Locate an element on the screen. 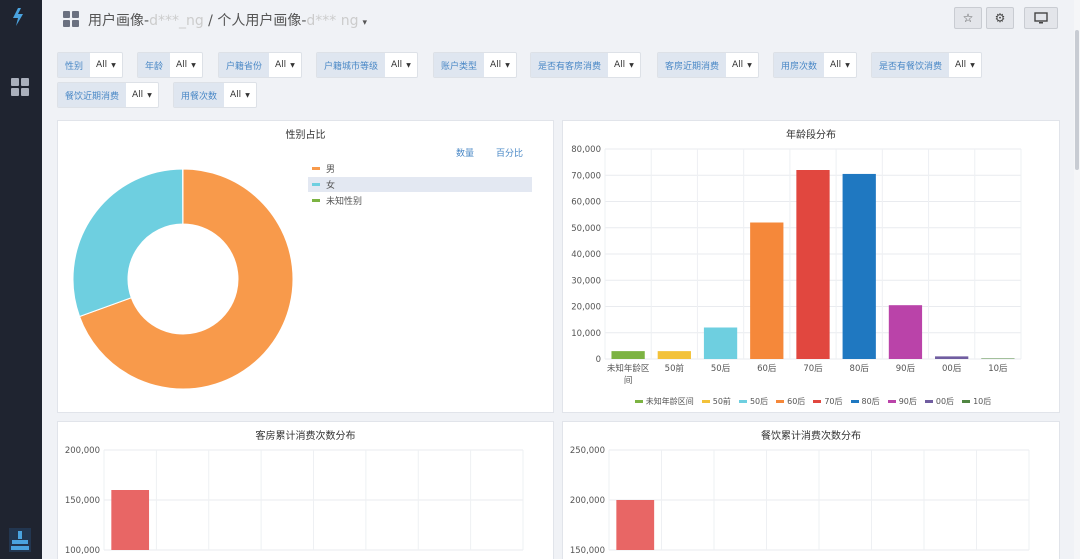 This screenshot has width=1080, height=559. variable-dining-recent: 餐饮近期消费 All ▼ is located at coordinates (108, 95).